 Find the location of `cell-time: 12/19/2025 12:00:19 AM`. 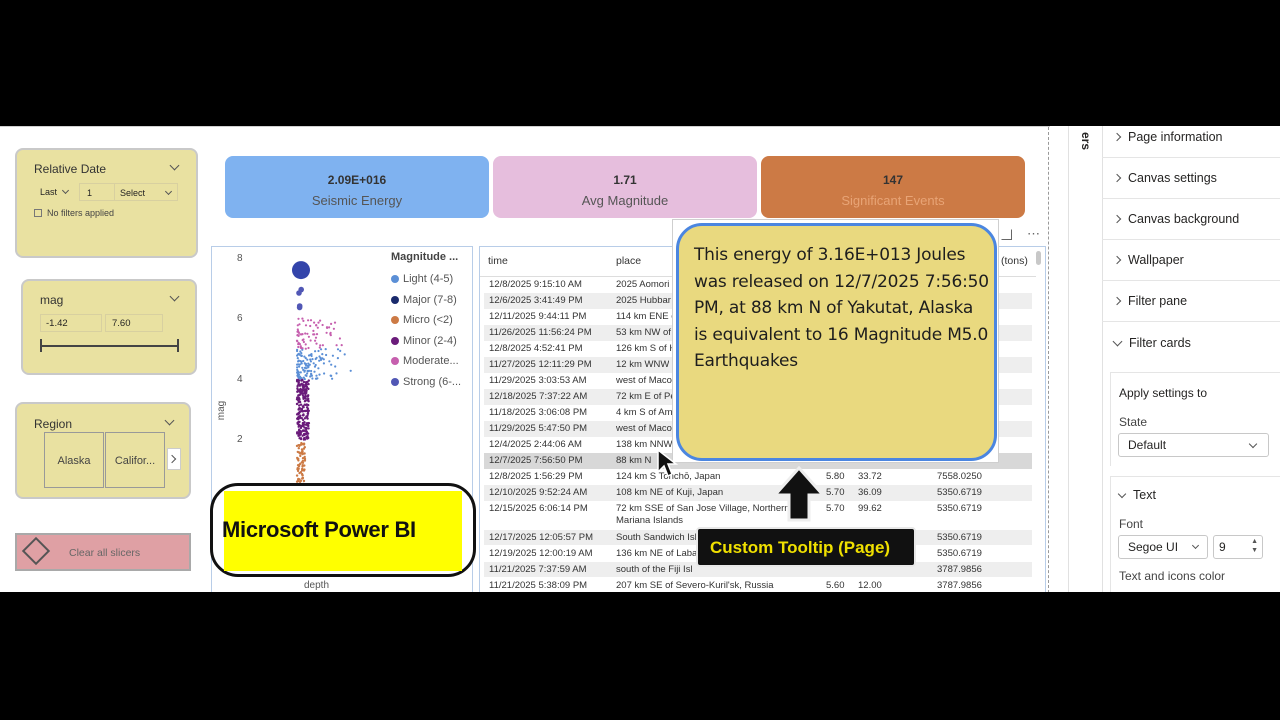

cell-time: 12/19/2025 12:00:19 AM is located at coordinates (541, 553).